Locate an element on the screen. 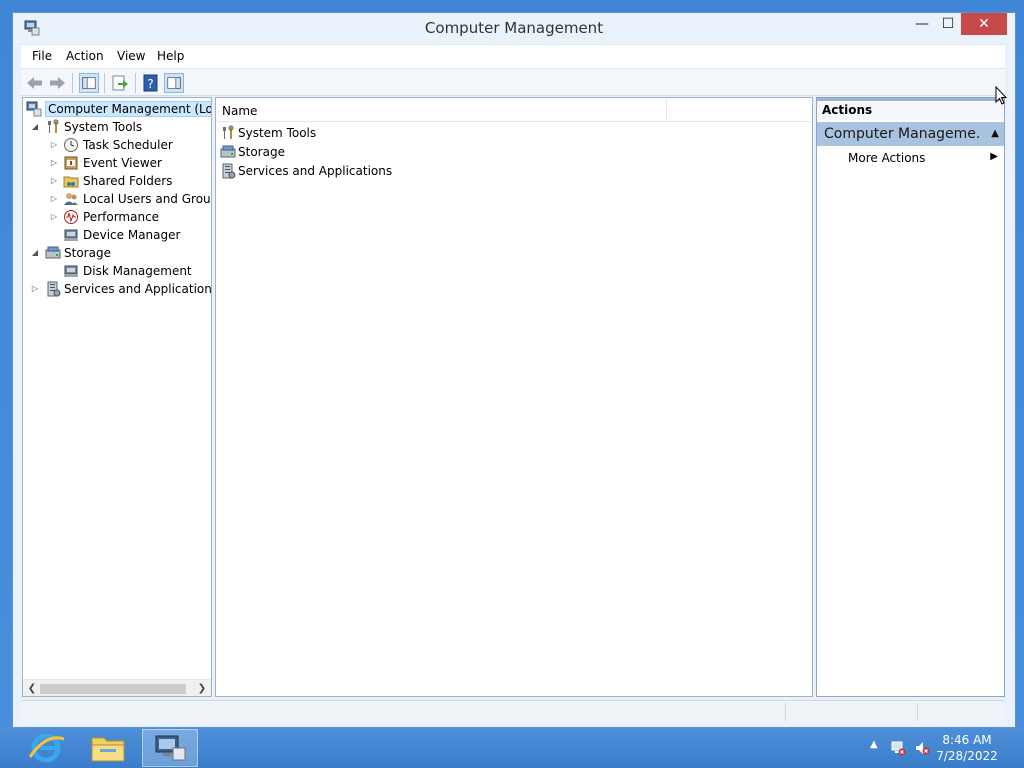  tree-label: Storage is located at coordinates (87, 253).